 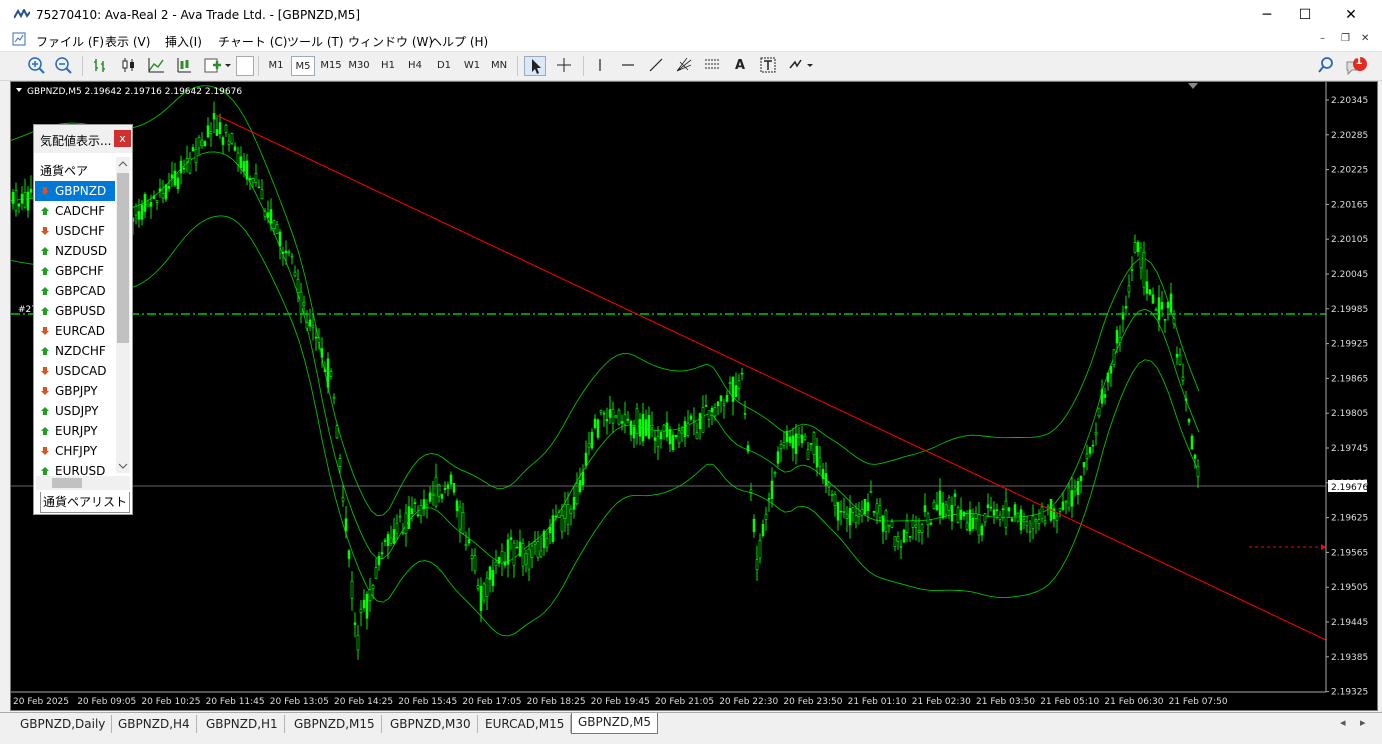 What do you see at coordinates (127, 41) in the screenshot?
I see `menu-view: 表示 (V)` at bounding box center [127, 41].